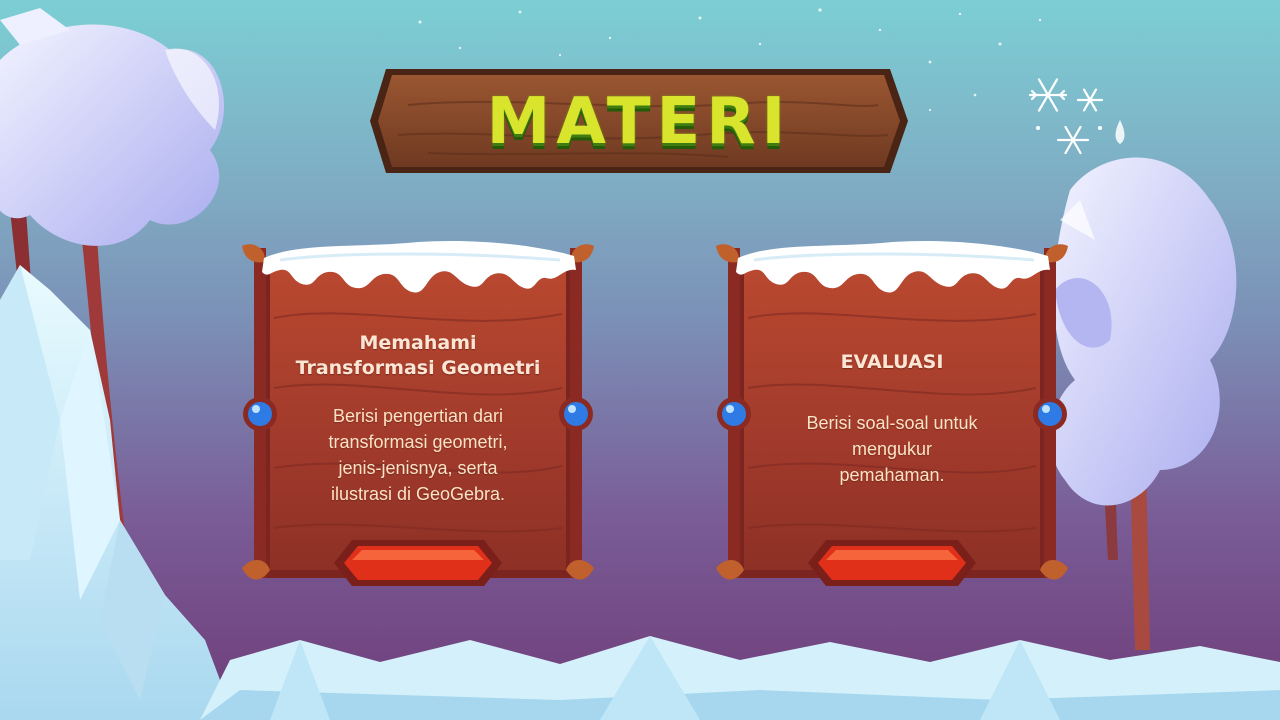 This screenshot has height=720, width=1280. I want to click on card-description-line: mengukur, so click(892, 449).